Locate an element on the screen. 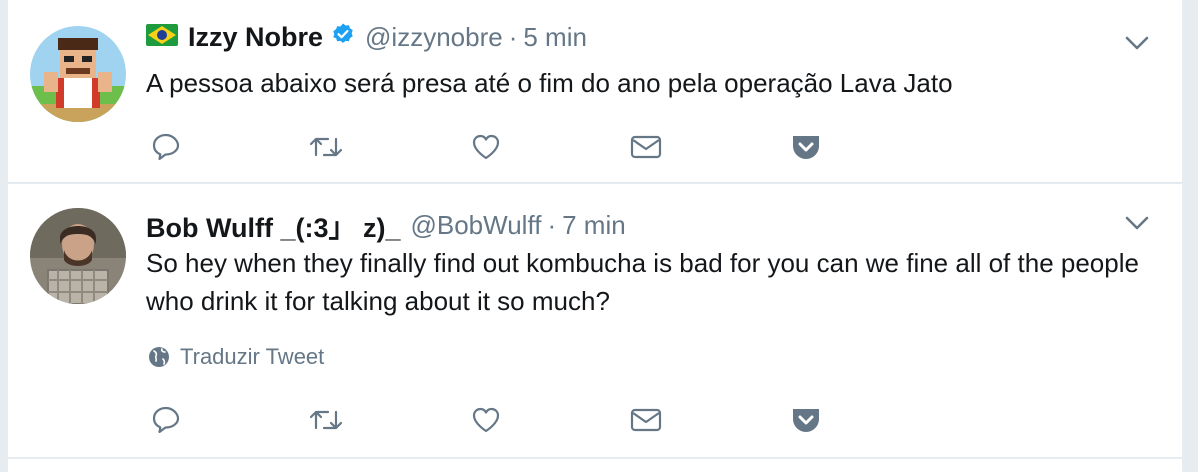 The width and height of the screenshot is (1198, 472). next-tweet-edge is located at coordinates (595, 465).